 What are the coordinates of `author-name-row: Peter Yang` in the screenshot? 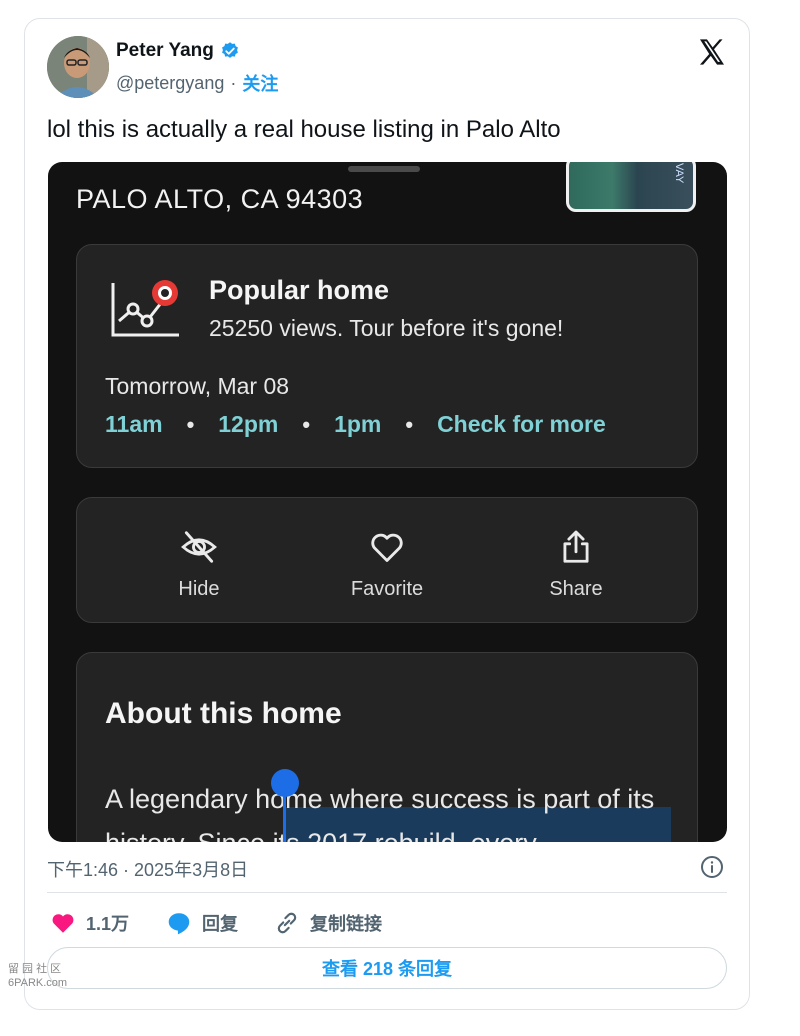 It's located at (178, 51).